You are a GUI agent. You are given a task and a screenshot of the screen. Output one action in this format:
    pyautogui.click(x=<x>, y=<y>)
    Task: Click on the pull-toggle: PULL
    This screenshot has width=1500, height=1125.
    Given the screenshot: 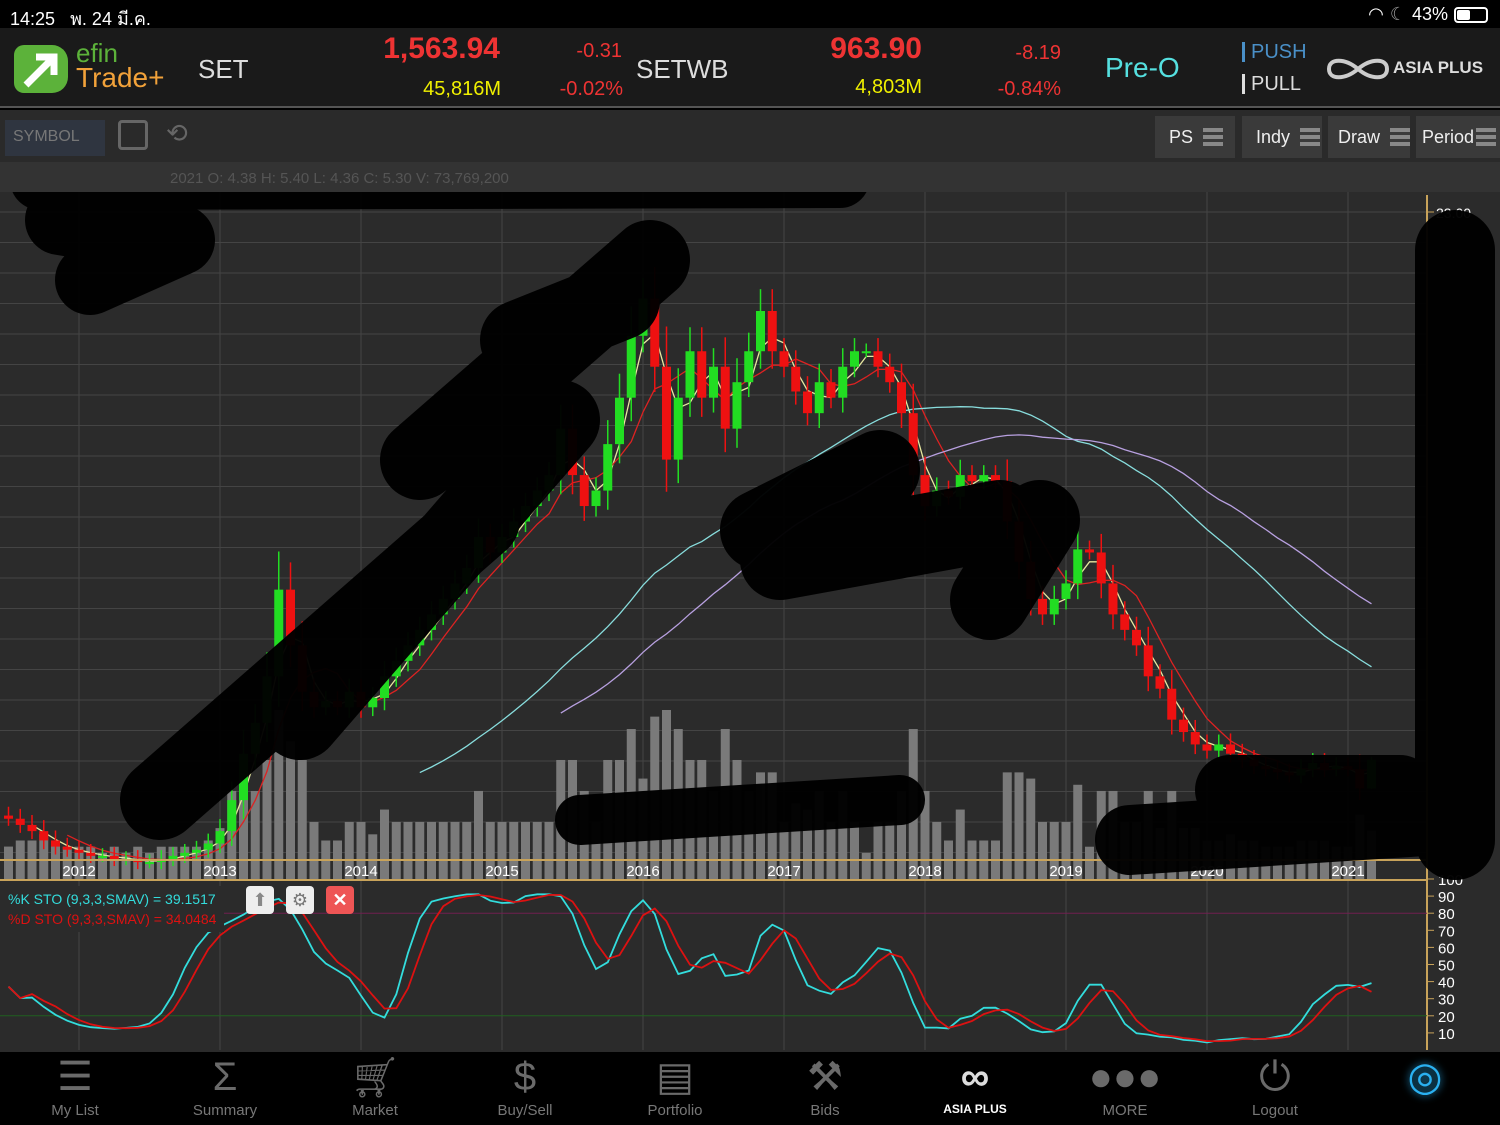 What is the action you would take?
    pyautogui.click(x=1271, y=84)
    